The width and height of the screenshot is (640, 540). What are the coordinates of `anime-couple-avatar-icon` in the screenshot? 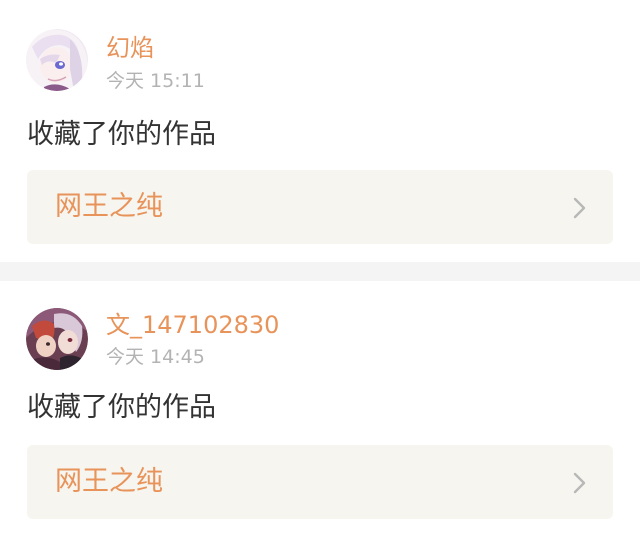 It's located at (57, 339).